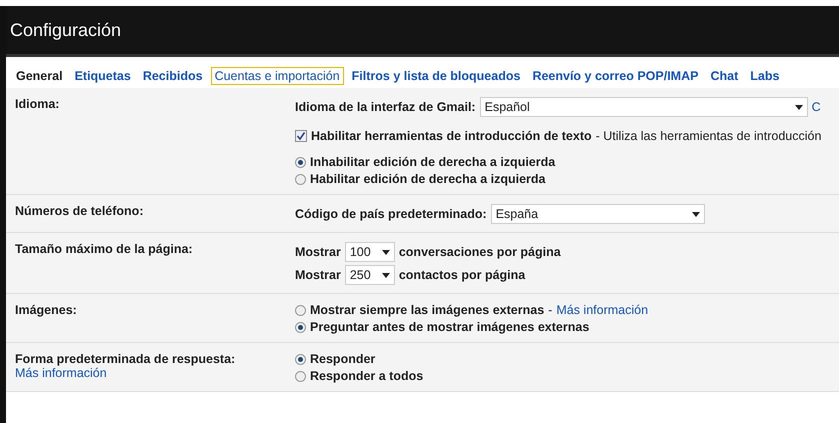  I want to click on dropdown: España, so click(597, 214).